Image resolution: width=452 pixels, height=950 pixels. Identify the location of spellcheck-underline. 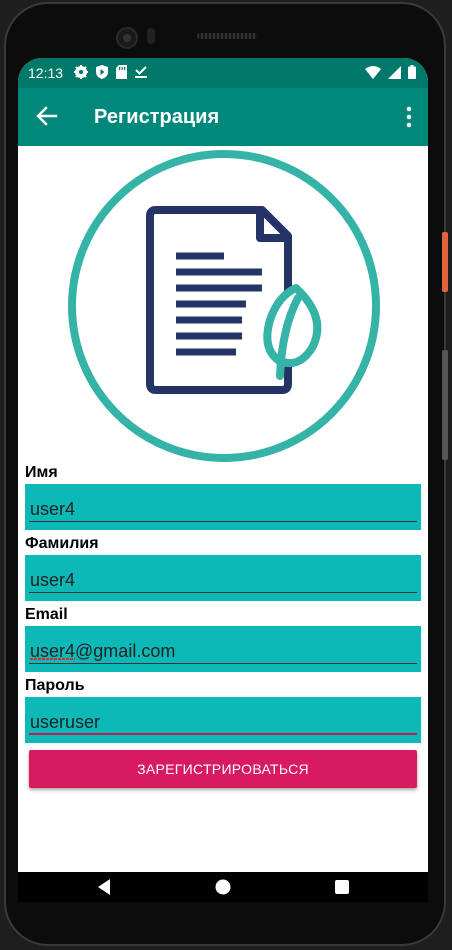
(52, 659).